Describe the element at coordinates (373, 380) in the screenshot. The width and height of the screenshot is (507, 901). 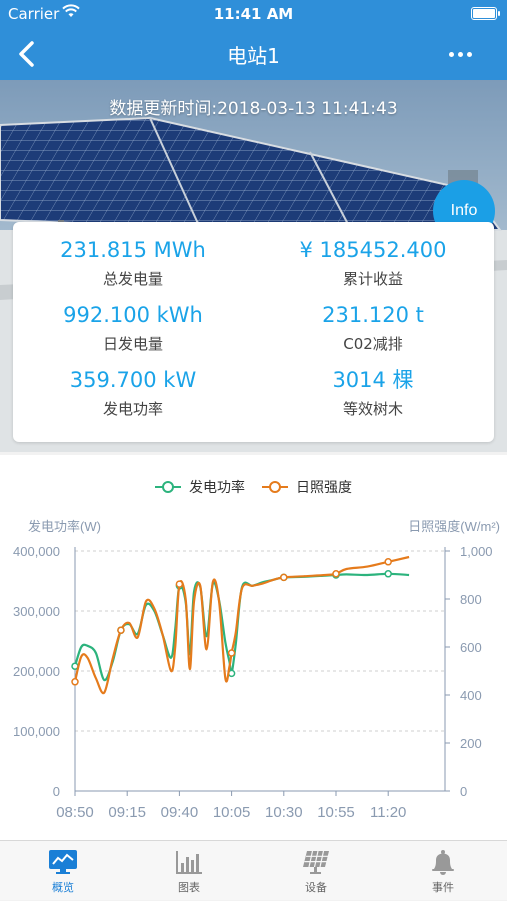
I see `stat-value: 3014 棵` at that location.